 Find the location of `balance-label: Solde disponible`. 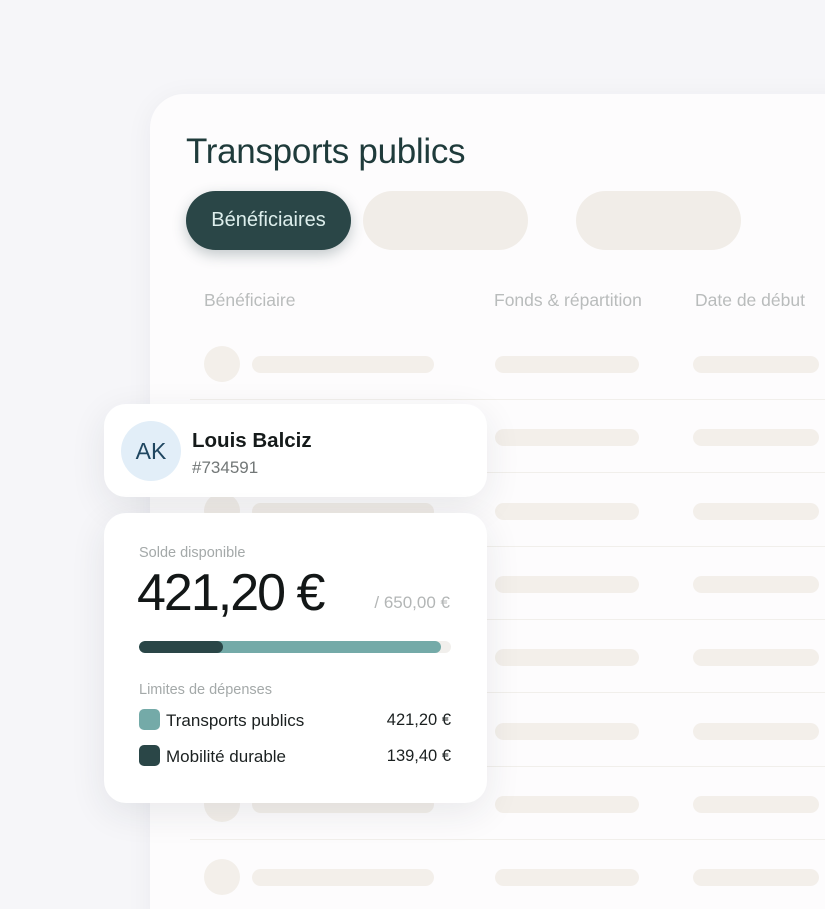

balance-label: Solde disponible is located at coordinates (192, 553).